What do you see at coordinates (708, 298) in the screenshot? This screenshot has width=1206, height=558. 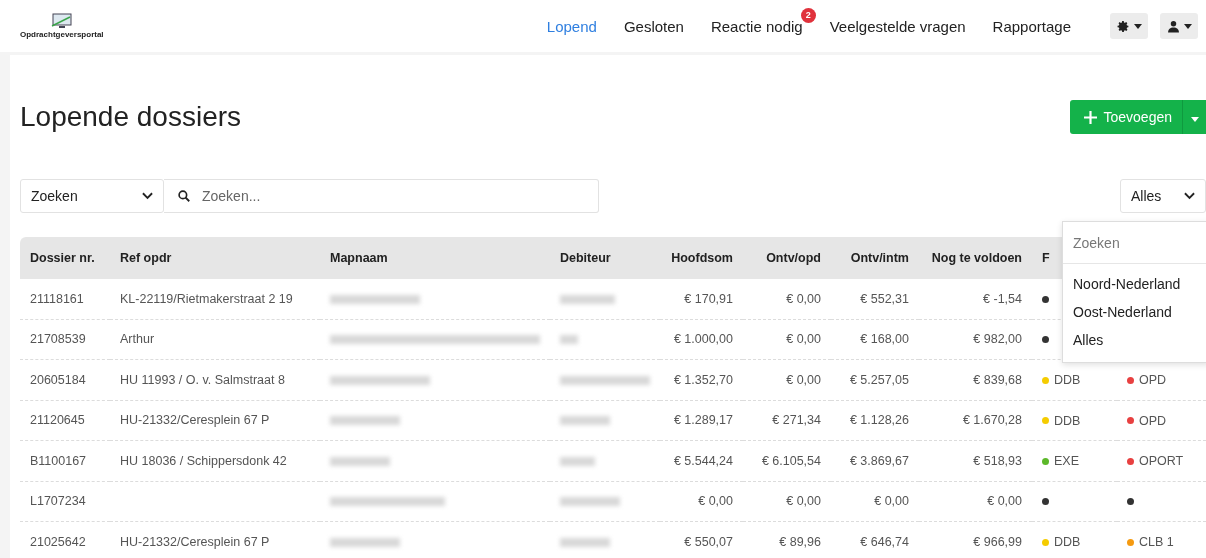 I see `amount-text: € 170,91` at bounding box center [708, 298].